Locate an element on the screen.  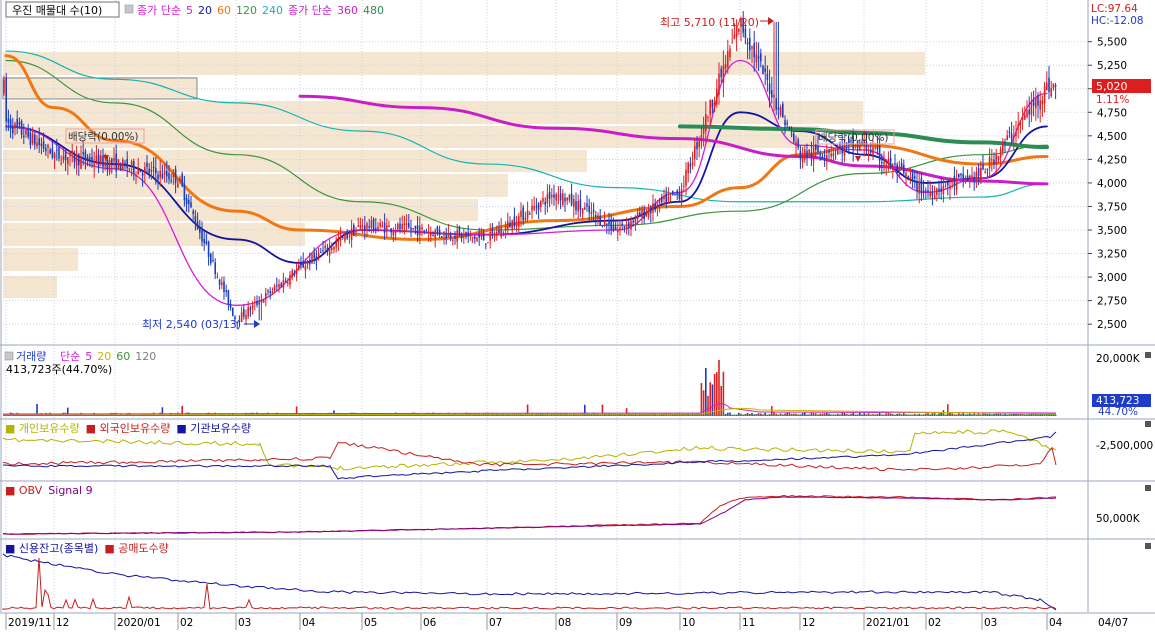
volume-title: 거래량 is located at coordinates (31, 356).